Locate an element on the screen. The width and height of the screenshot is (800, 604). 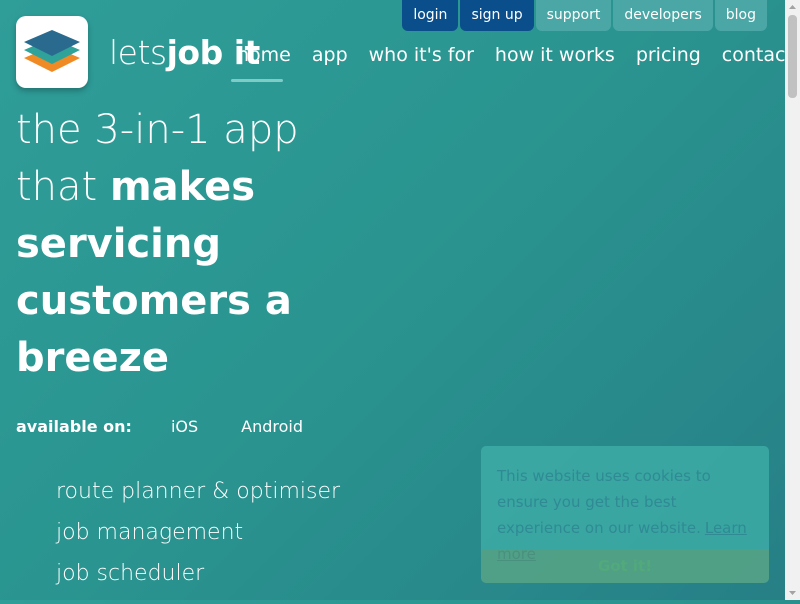
scroll-down-icon is located at coordinates (792, 592).